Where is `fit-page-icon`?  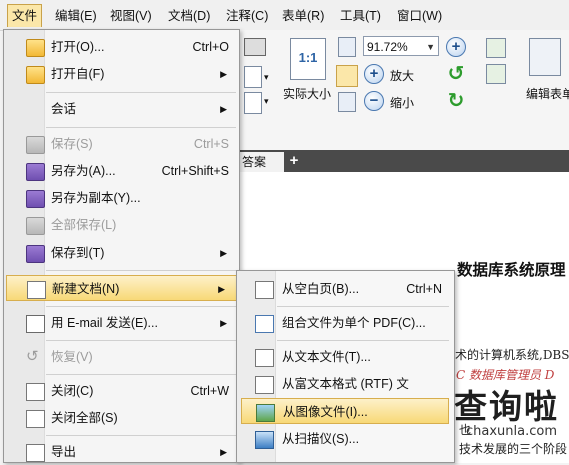 fit-page-icon is located at coordinates (347, 76).